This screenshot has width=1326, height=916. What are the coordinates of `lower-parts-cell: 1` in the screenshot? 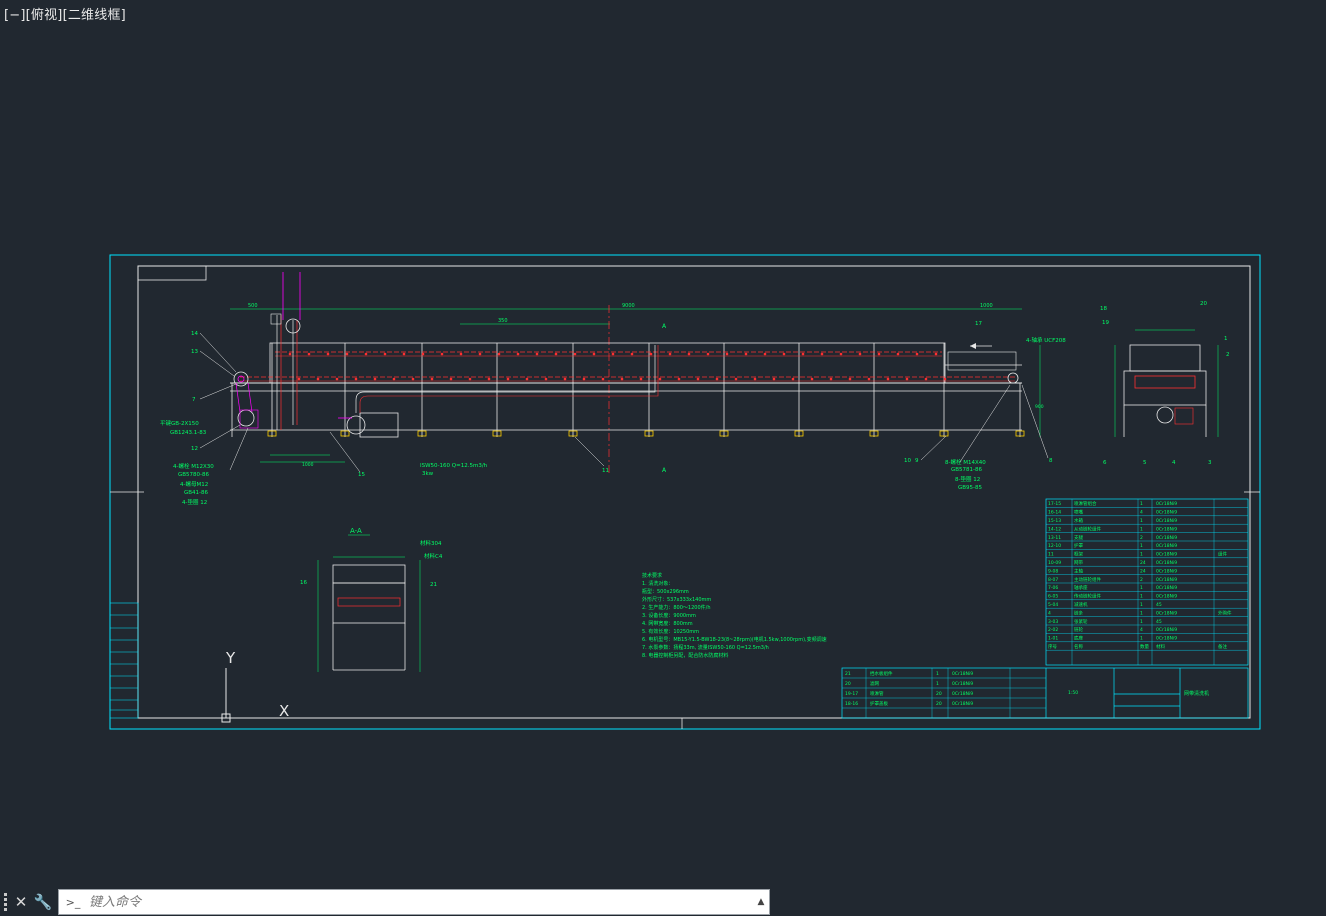 It's located at (937, 674).